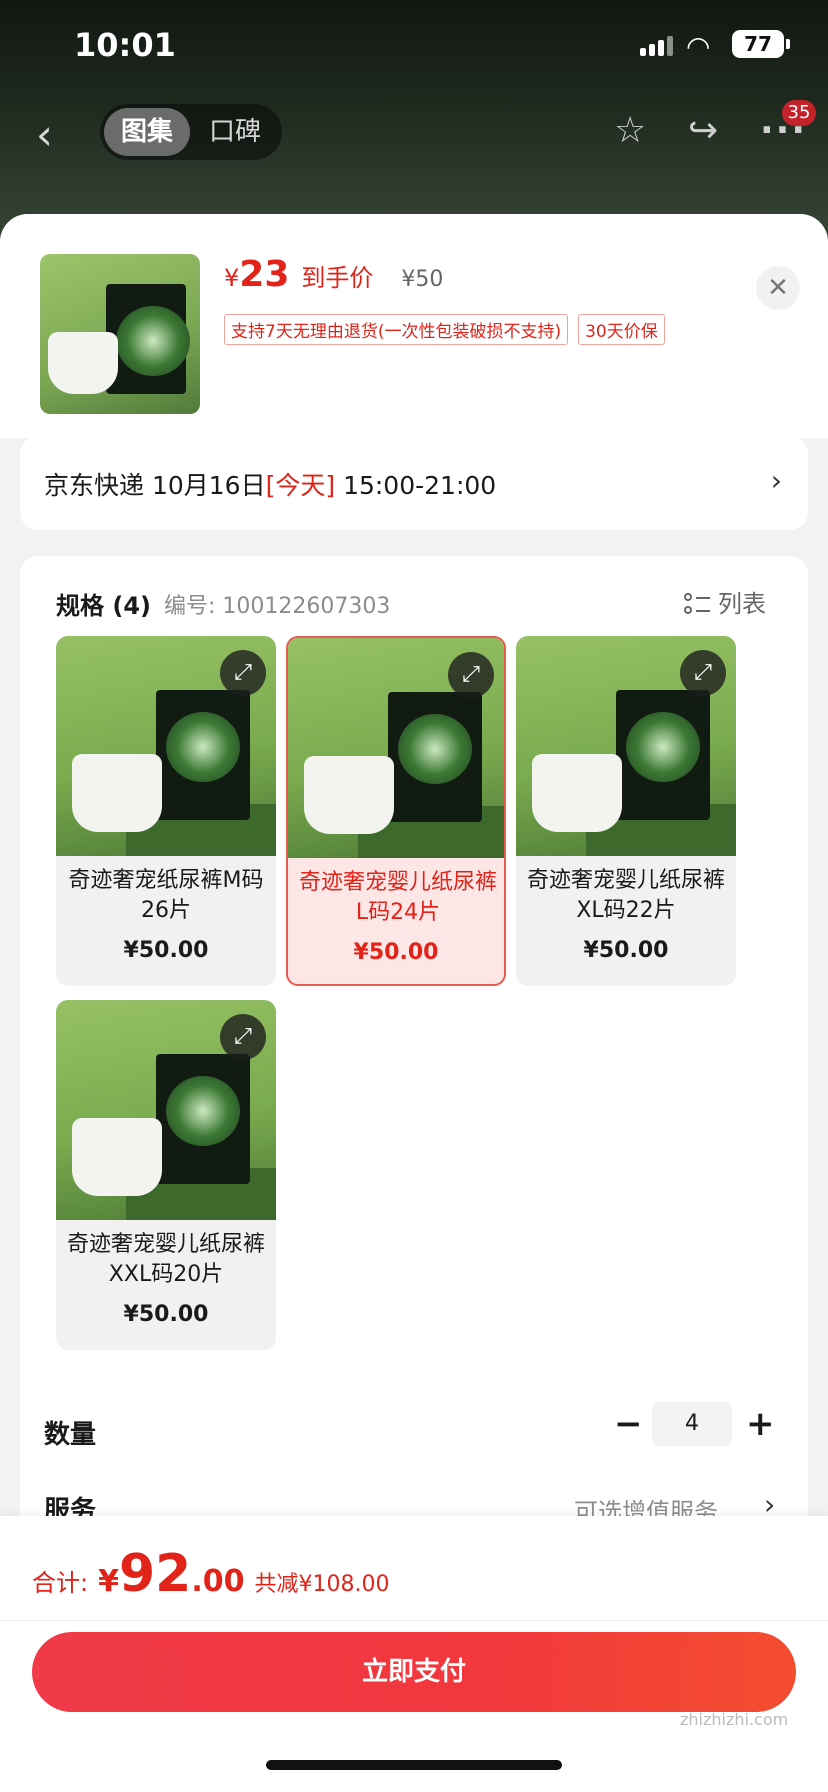 Image resolution: width=828 pixels, height=1792 pixels. What do you see at coordinates (235, 132) in the screenshot?
I see `tab-reviews: 口碑` at bounding box center [235, 132].